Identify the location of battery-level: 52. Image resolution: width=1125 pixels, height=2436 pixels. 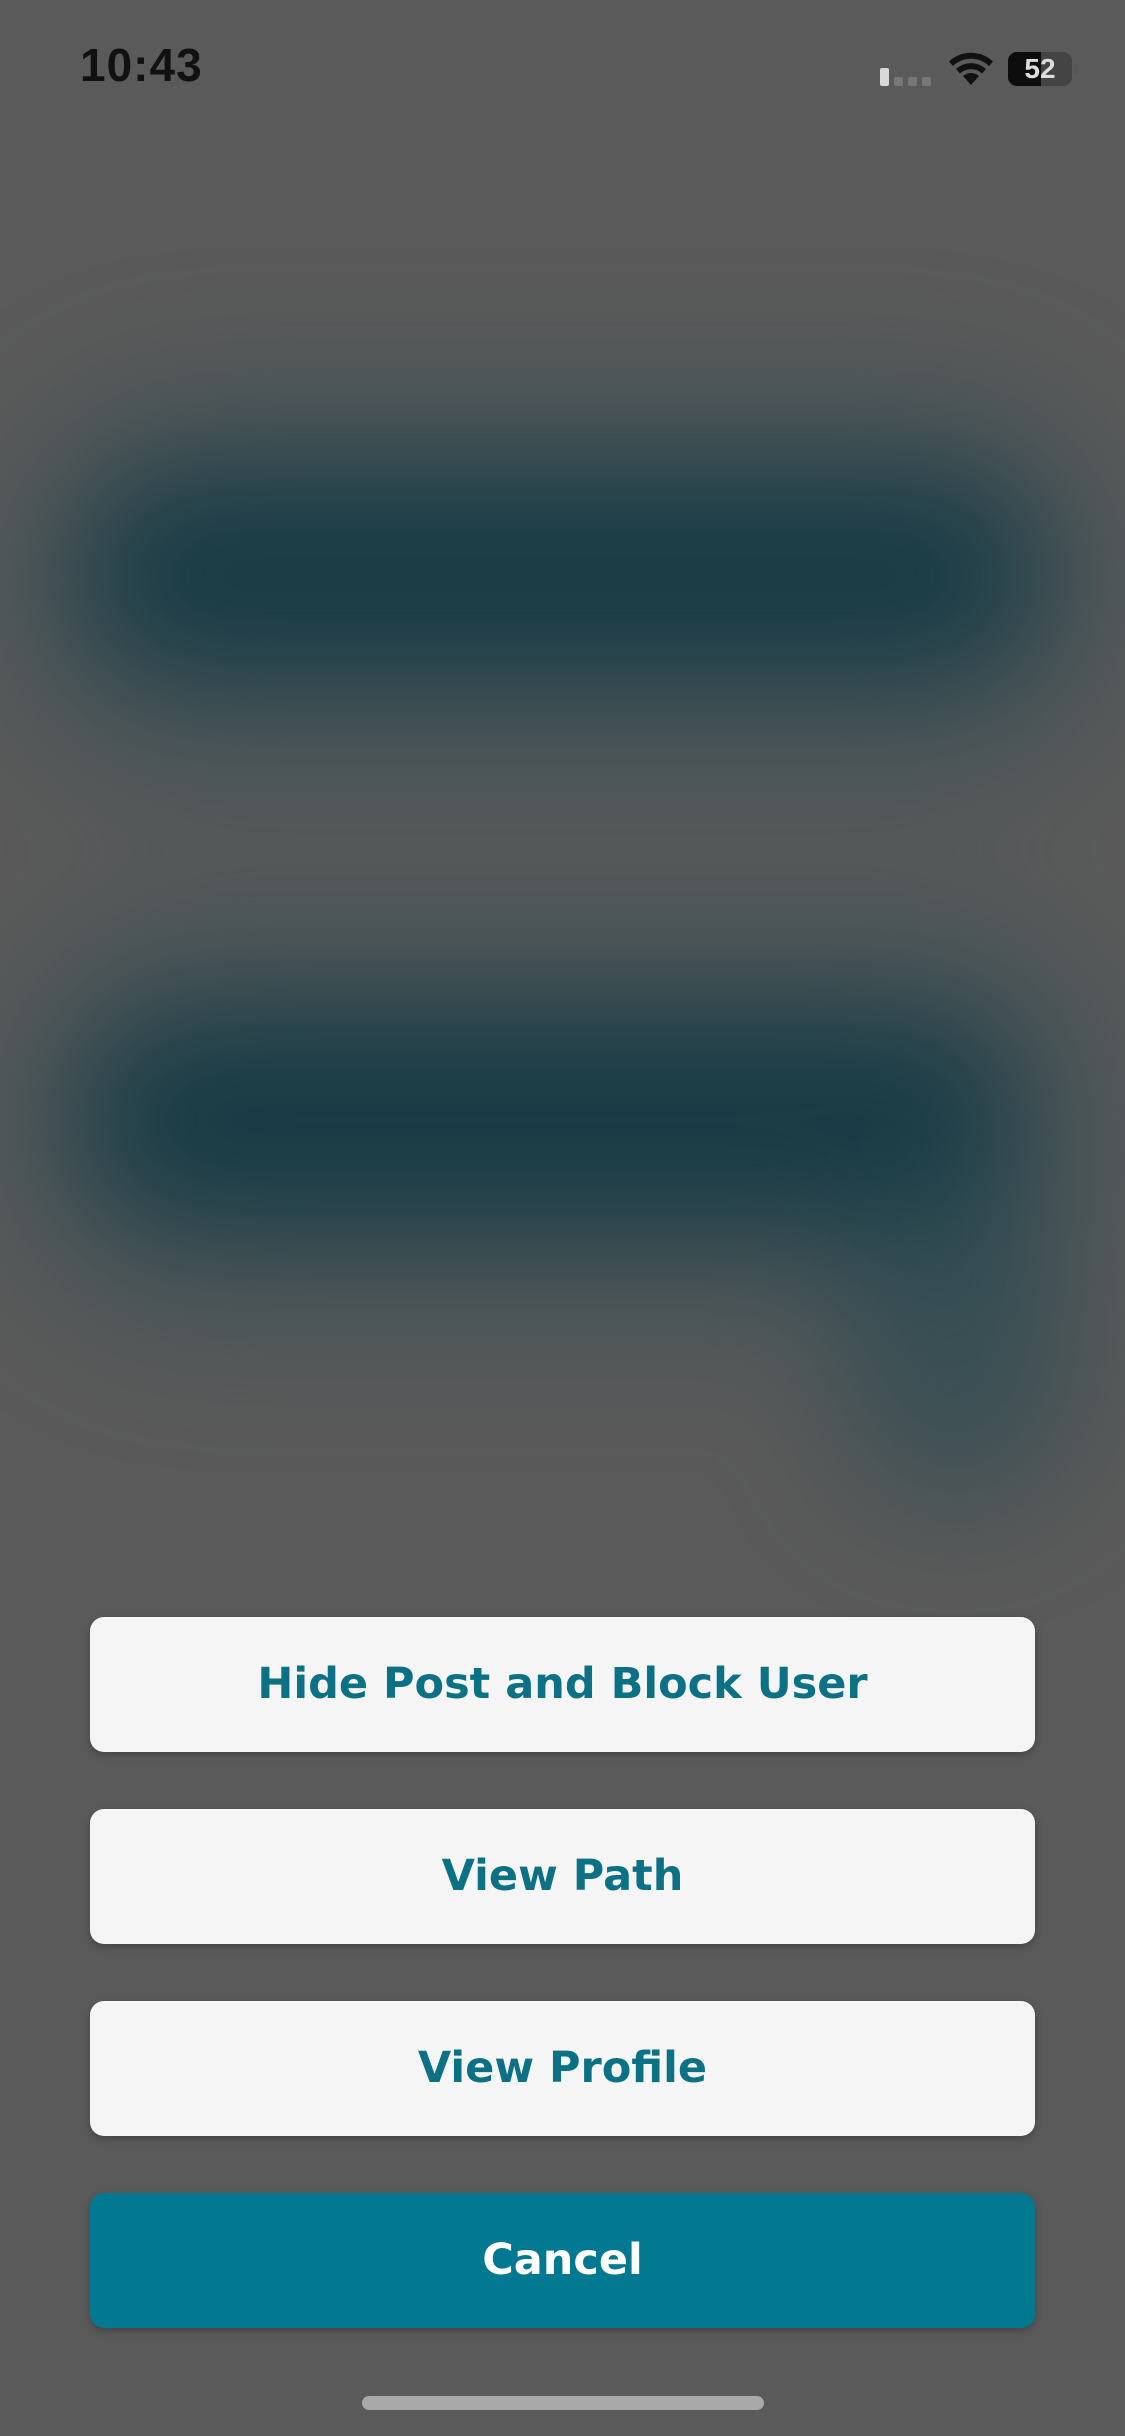
(1040, 68).